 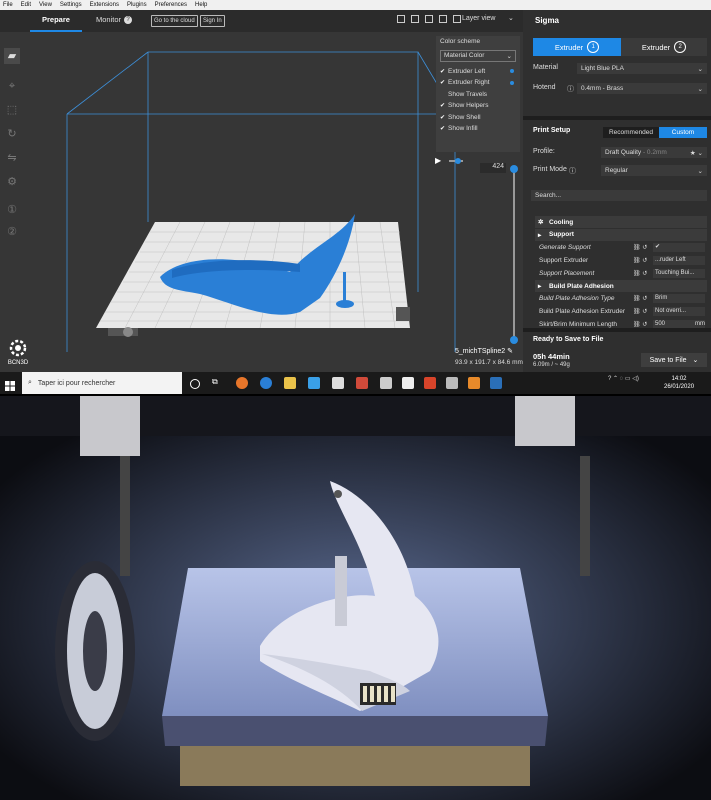 What do you see at coordinates (12, 232) in the screenshot?
I see `extruder-2-icon: ②` at bounding box center [12, 232].